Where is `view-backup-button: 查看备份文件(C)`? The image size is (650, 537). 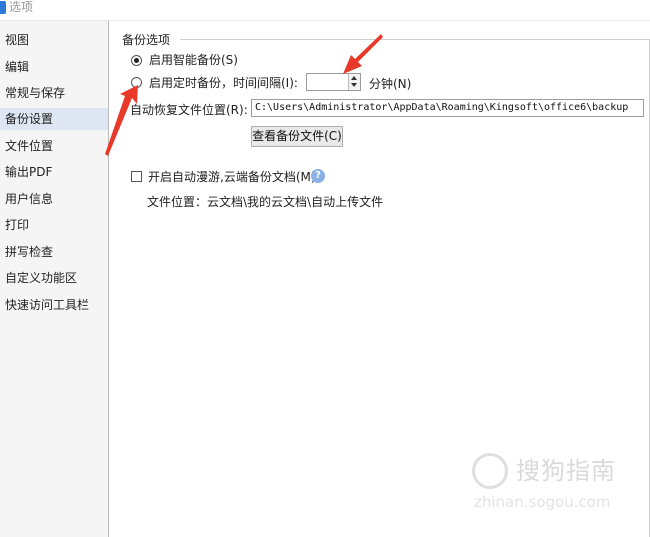 view-backup-button: 查看备份文件(C) is located at coordinates (297, 136).